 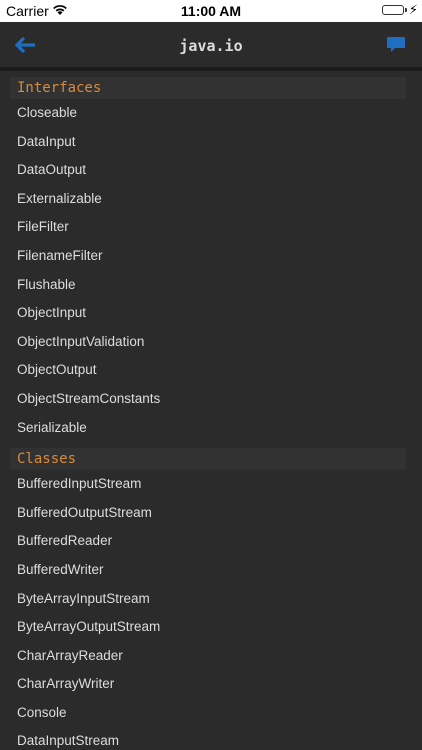 I want to click on list-item: BufferedWriter, so click(x=211, y=570).